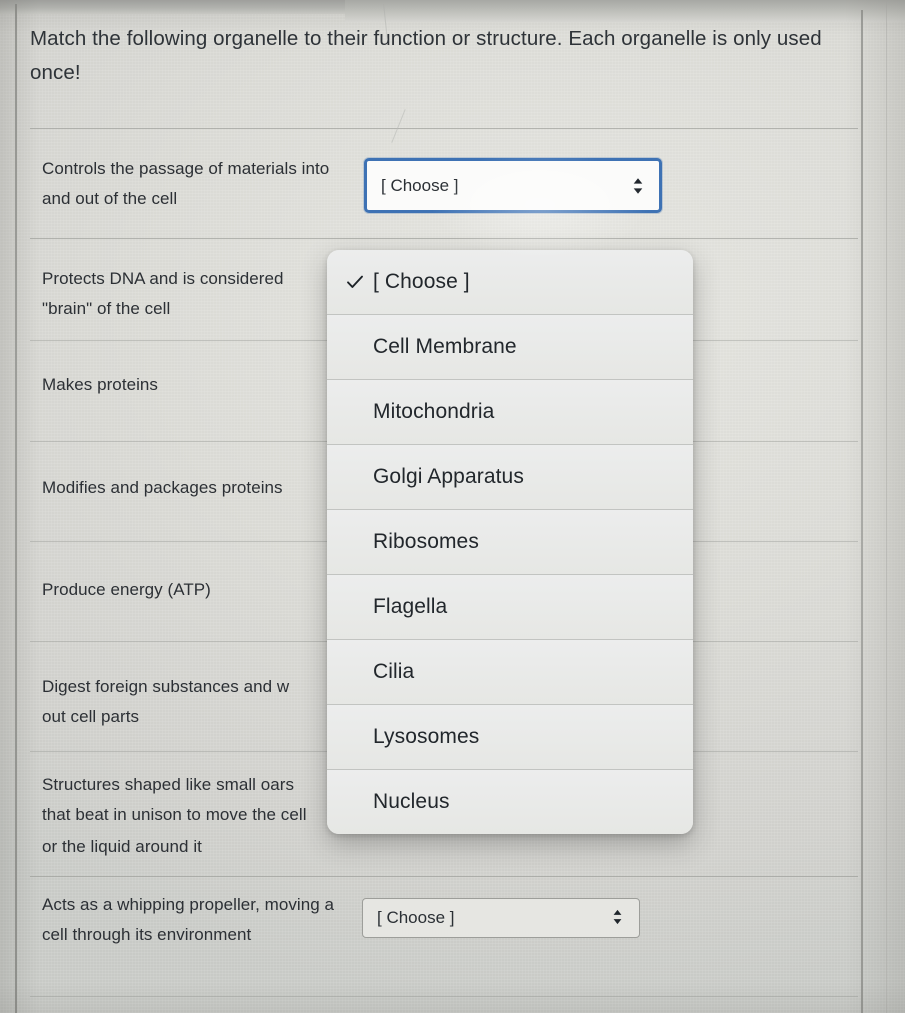 This screenshot has height=1013, width=905. What do you see at coordinates (411, 801) in the screenshot?
I see `dropdown-option-label: Nucleus` at bounding box center [411, 801].